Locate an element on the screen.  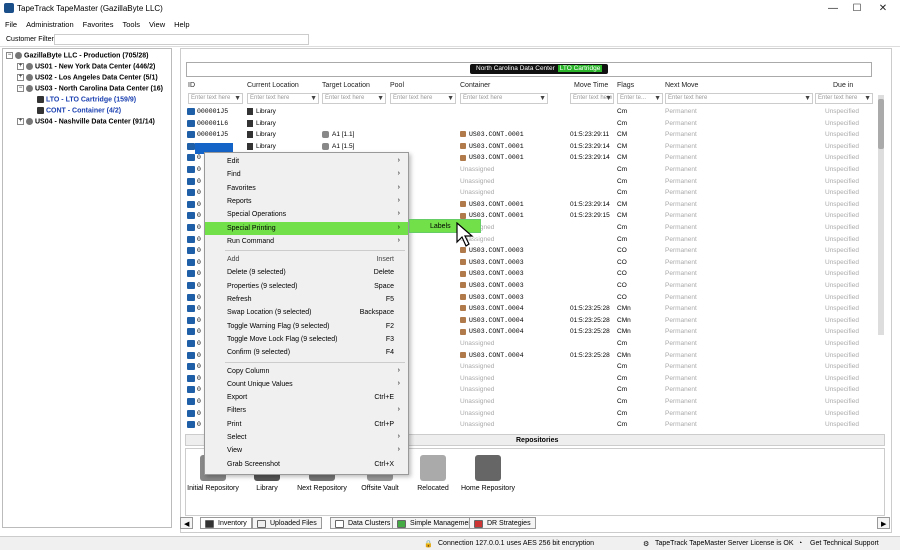
menu-favorites: Favorites is located at coordinates (98, 23).